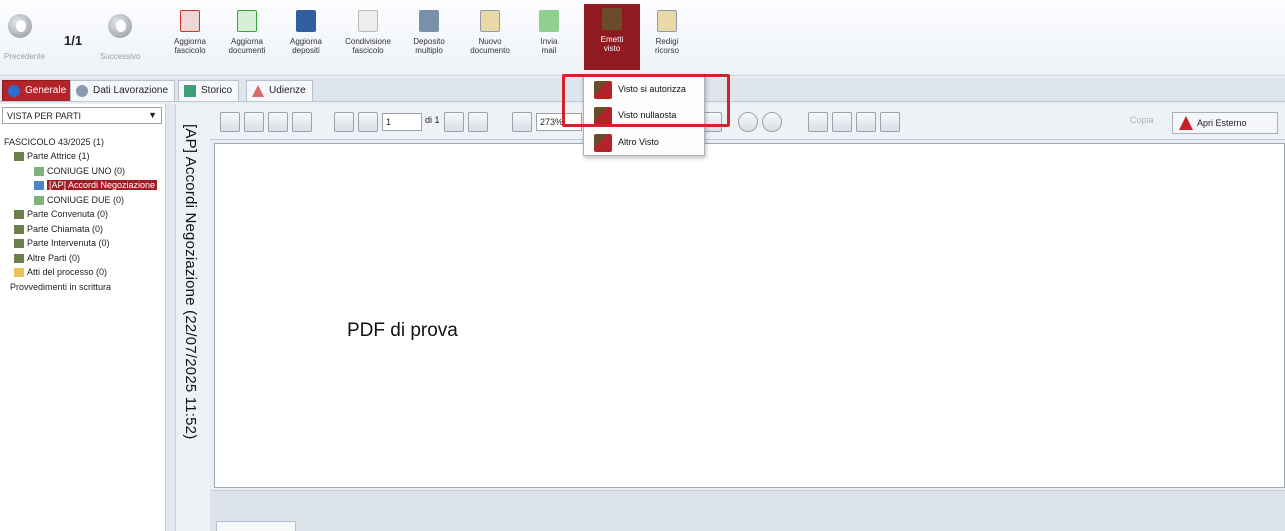 The image size is (1285, 531). I want to click on tree-node-atti-processo: Atti del processo (0), so click(60, 272).